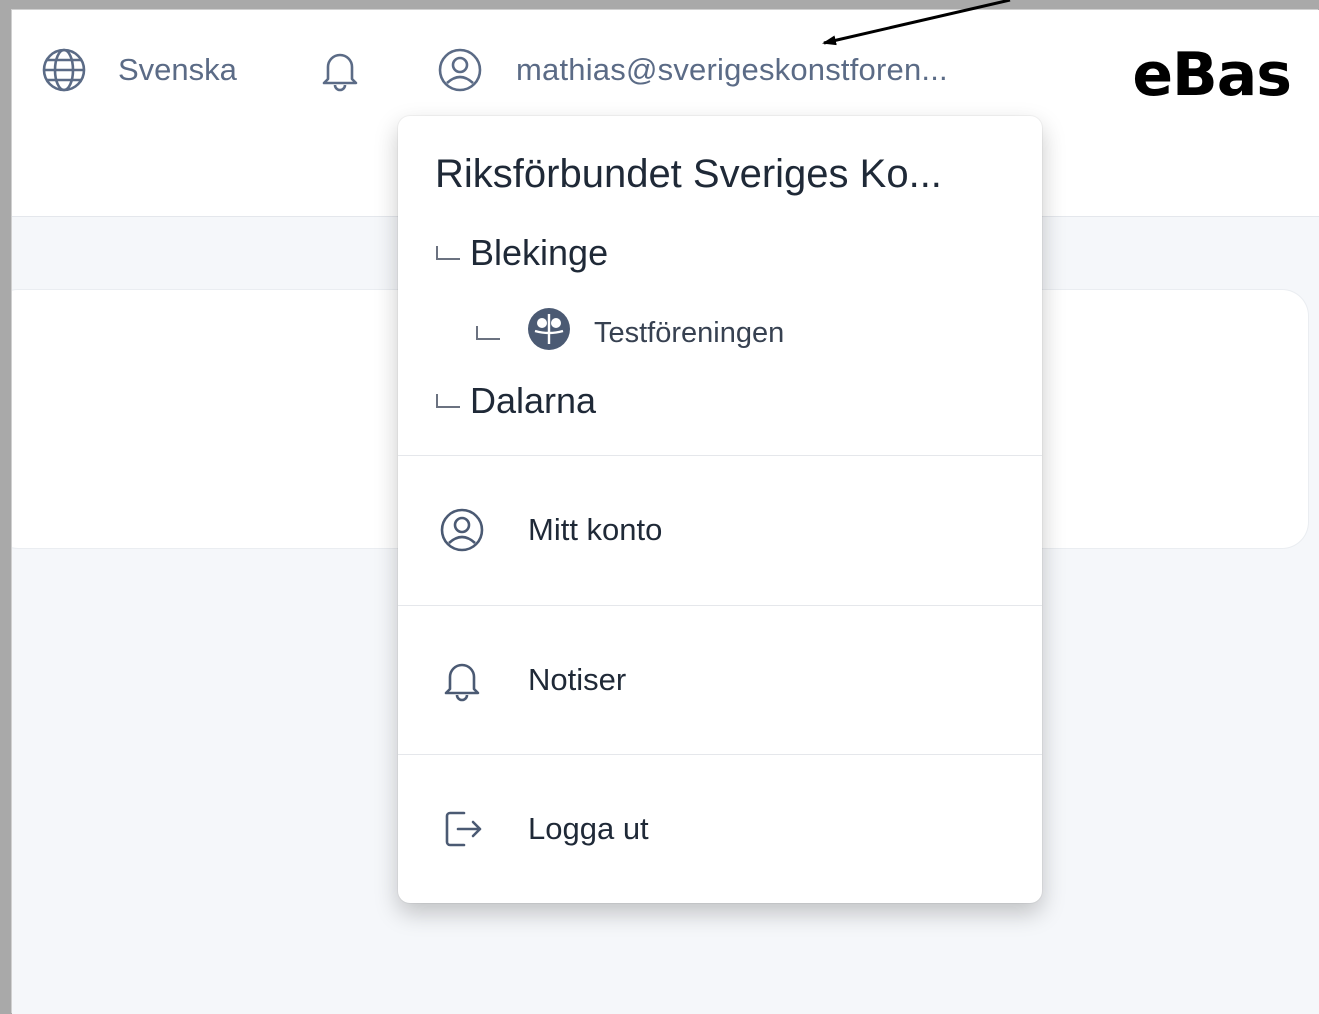 The image size is (1319, 1014). Describe the element at coordinates (64, 70) in the screenshot. I see `globe-icon` at that location.